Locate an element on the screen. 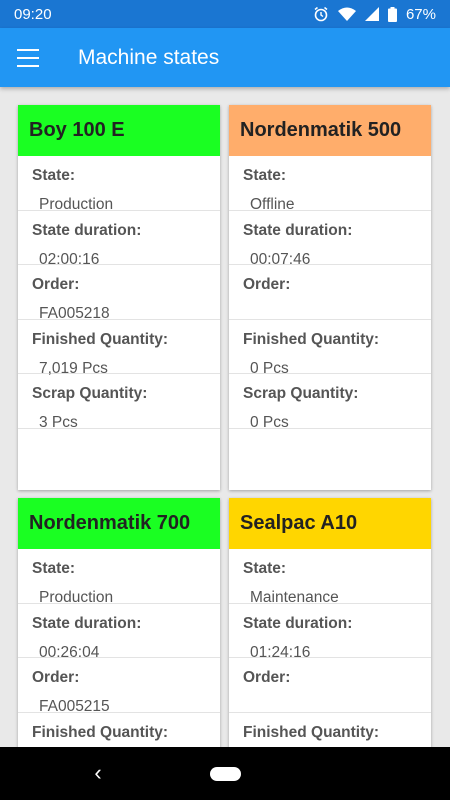 The image size is (450, 800). hamburger-menu-icon is located at coordinates (32, 58).